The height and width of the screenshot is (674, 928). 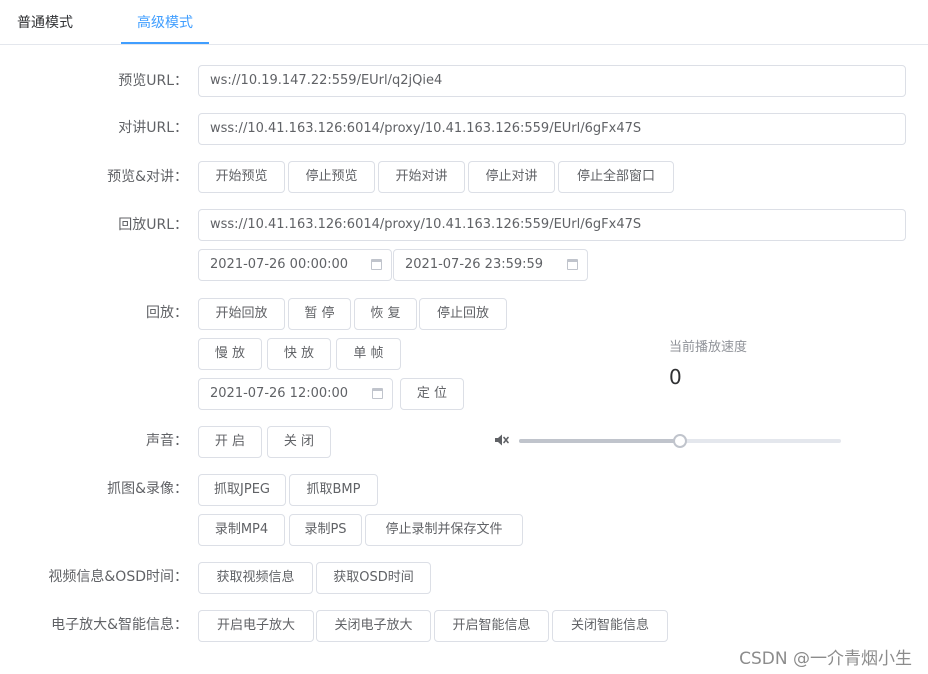 What do you see at coordinates (118, 577) in the screenshot?
I see `video-info-osd-label: 视频信息&OSD时间：` at bounding box center [118, 577].